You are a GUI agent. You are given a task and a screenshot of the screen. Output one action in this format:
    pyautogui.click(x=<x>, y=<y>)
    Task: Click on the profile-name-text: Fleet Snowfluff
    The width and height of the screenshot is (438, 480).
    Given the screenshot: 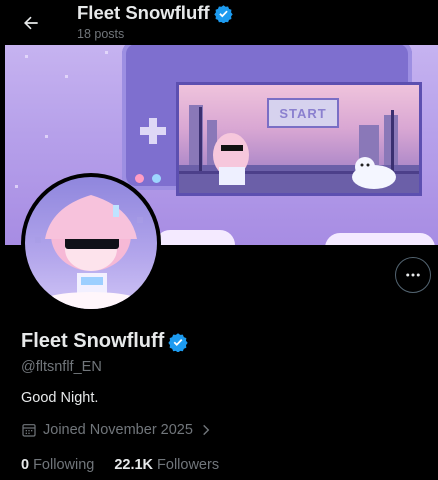 What is the action you would take?
    pyautogui.click(x=93, y=341)
    